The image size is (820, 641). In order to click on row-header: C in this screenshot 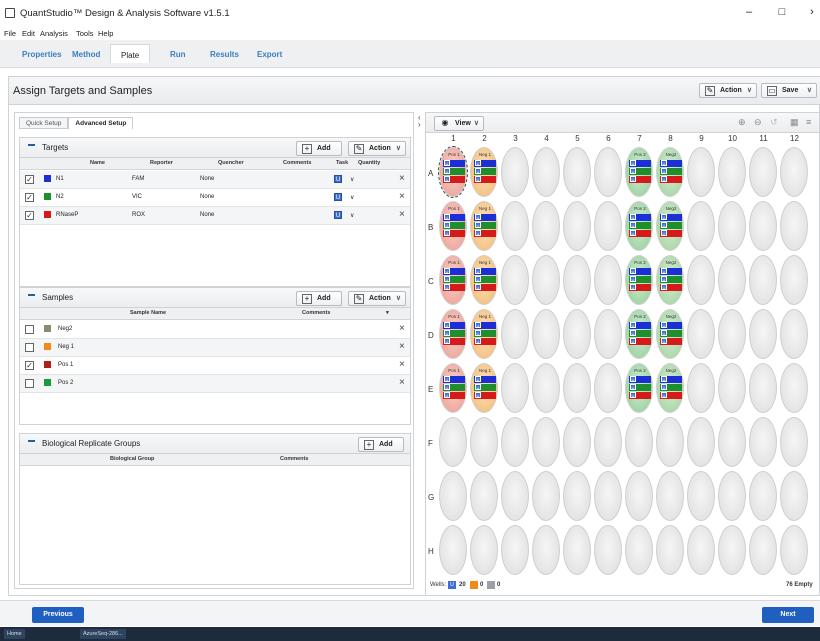, I will do `click(431, 281)`.